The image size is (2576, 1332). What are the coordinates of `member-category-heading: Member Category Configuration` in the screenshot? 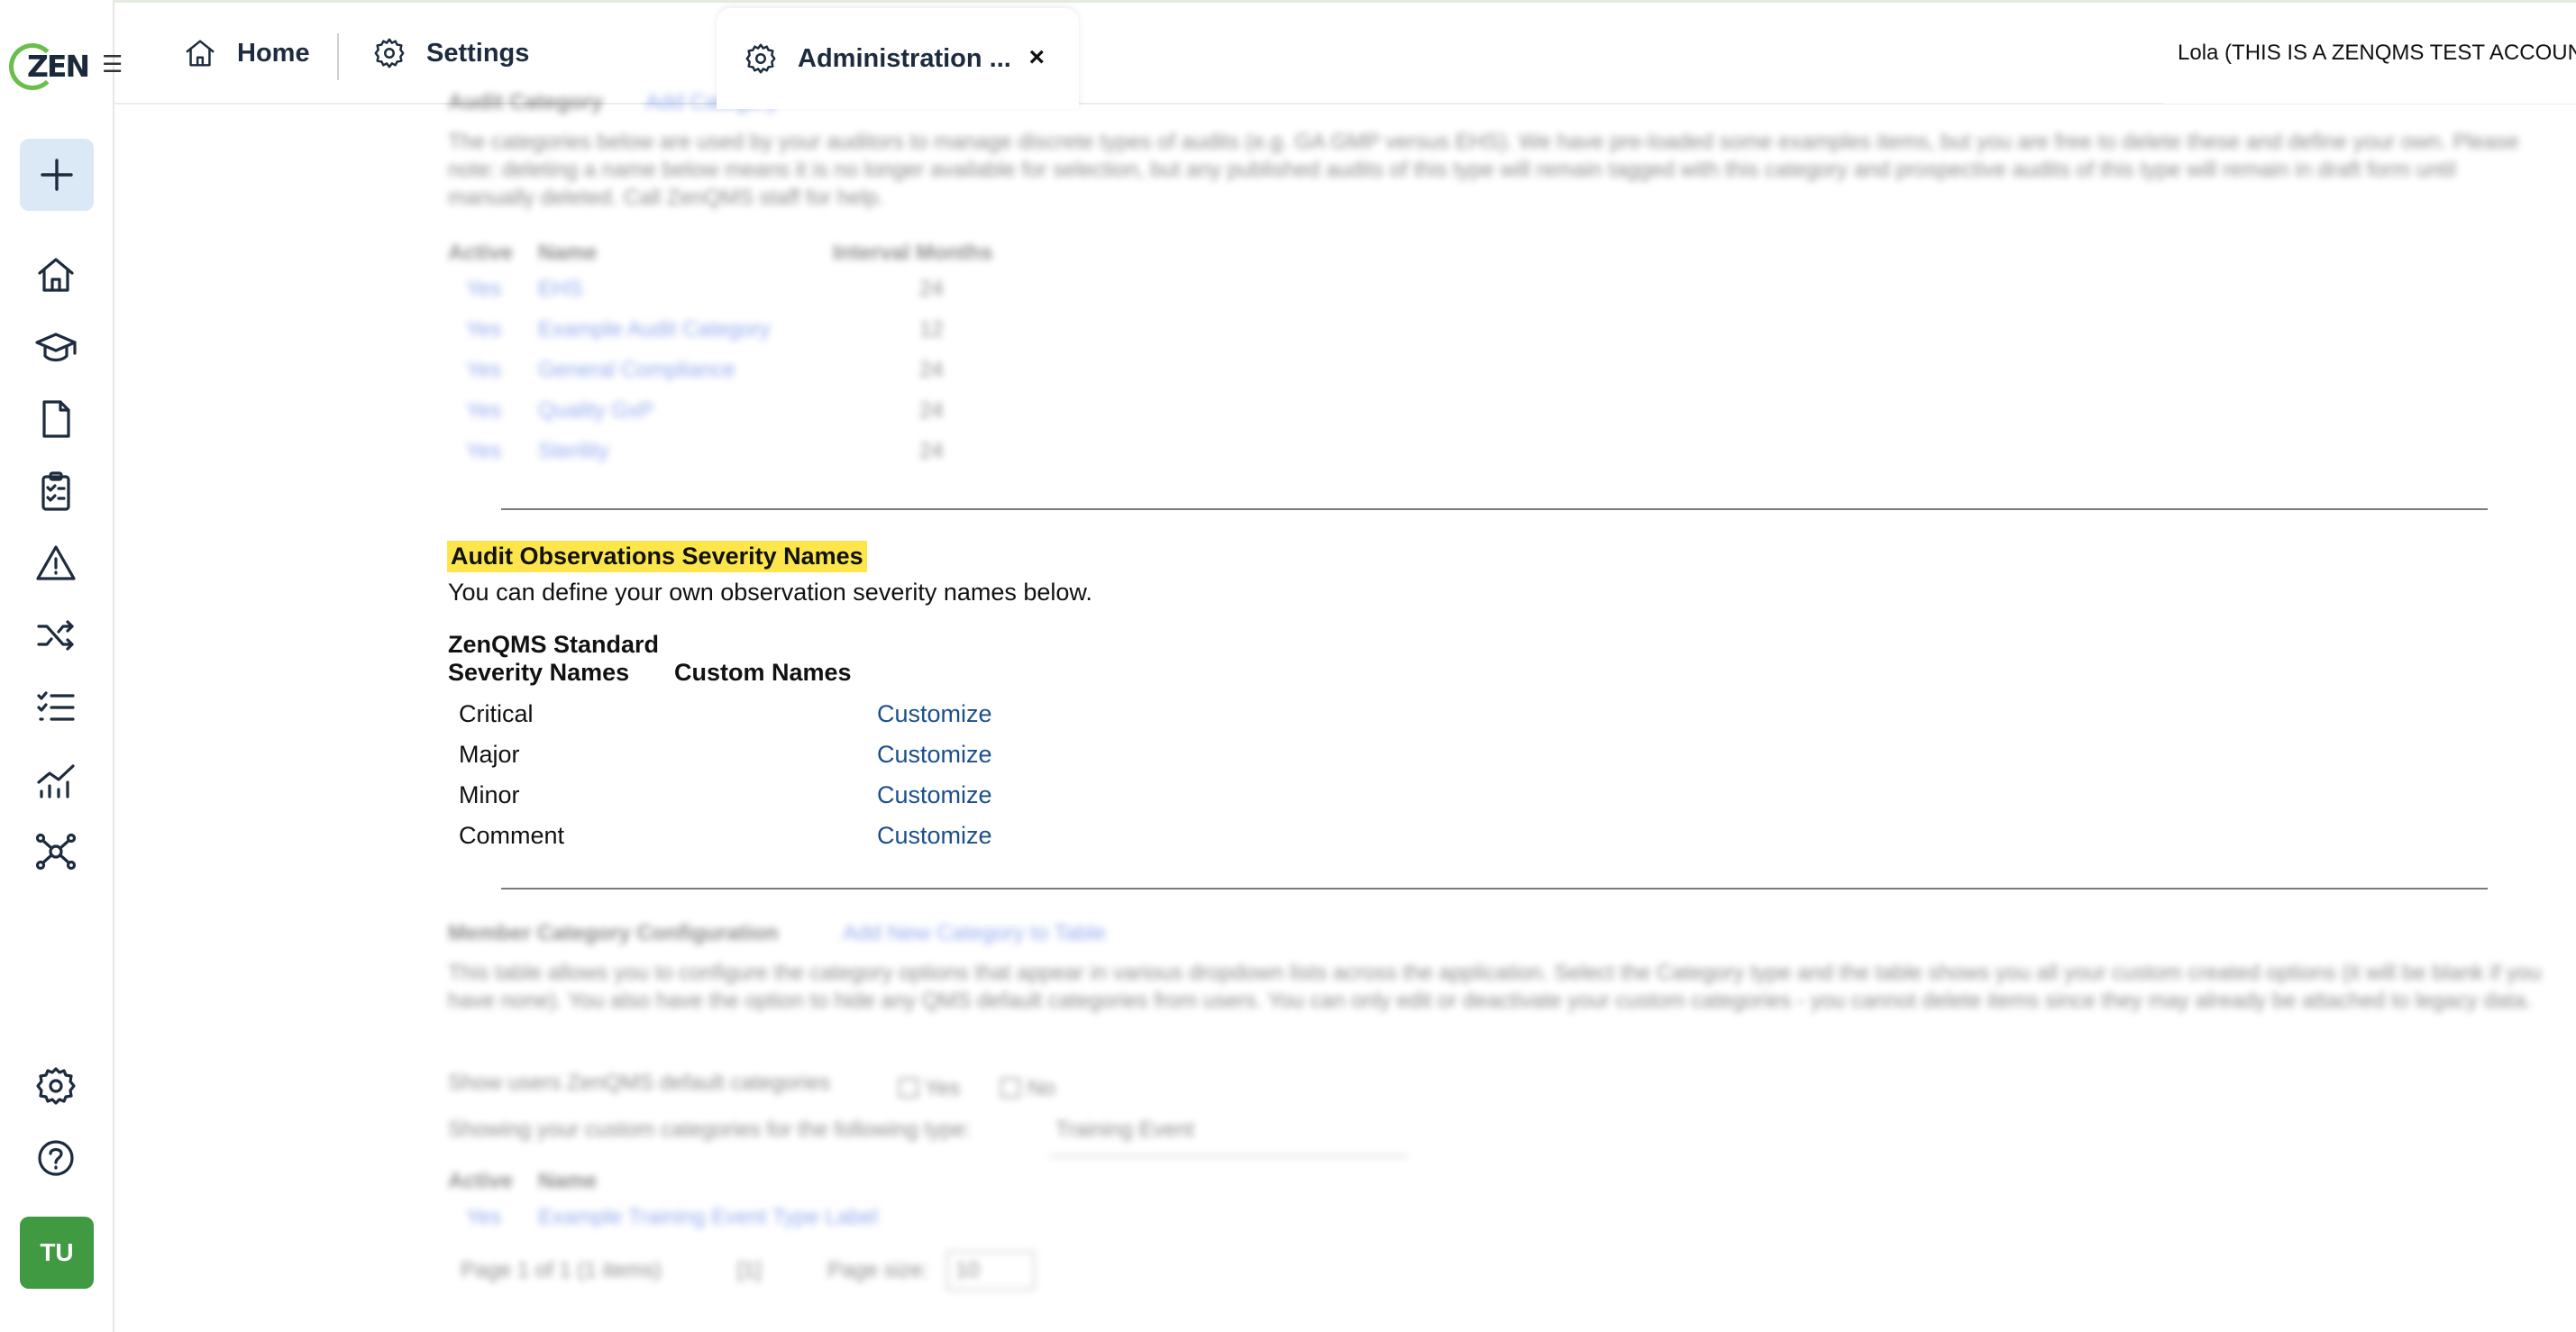 It's located at (613, 933).